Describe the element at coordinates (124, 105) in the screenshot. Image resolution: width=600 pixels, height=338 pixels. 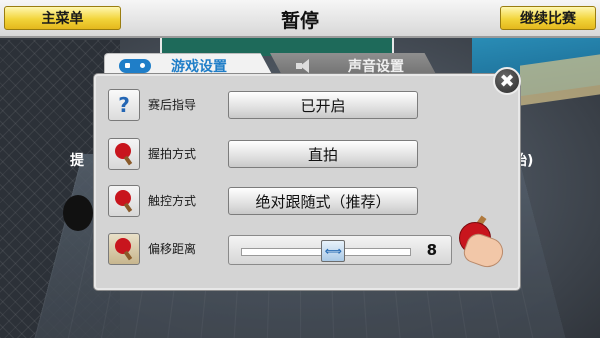
I see `help-icon: ?` at that location.